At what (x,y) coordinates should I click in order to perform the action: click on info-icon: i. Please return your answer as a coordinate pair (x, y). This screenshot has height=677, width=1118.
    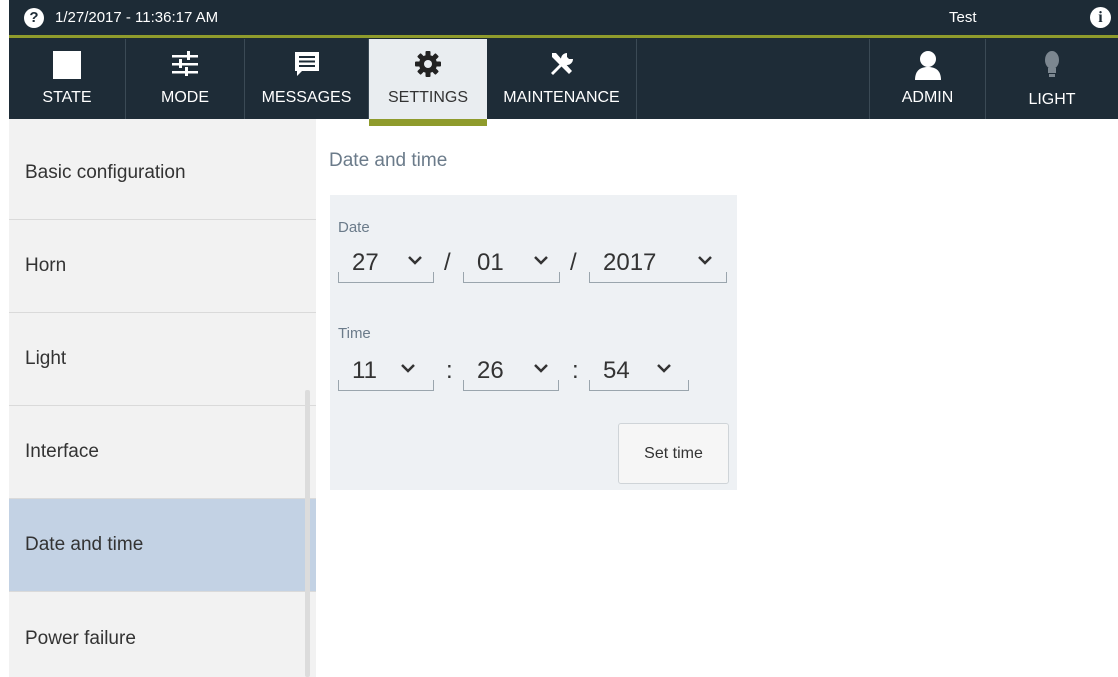
    Looking at the image, I should click on (1100, 17).